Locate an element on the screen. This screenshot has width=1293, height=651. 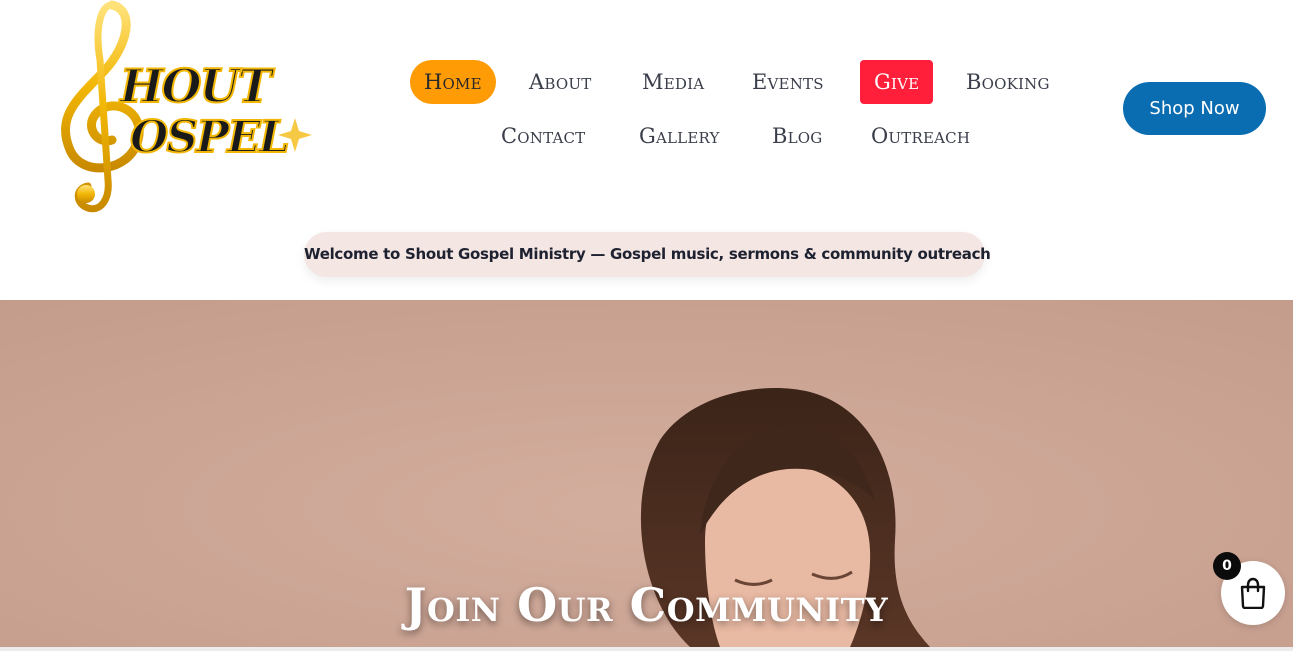
nav-gallery: Gallery is located at coordinates (679, 136).